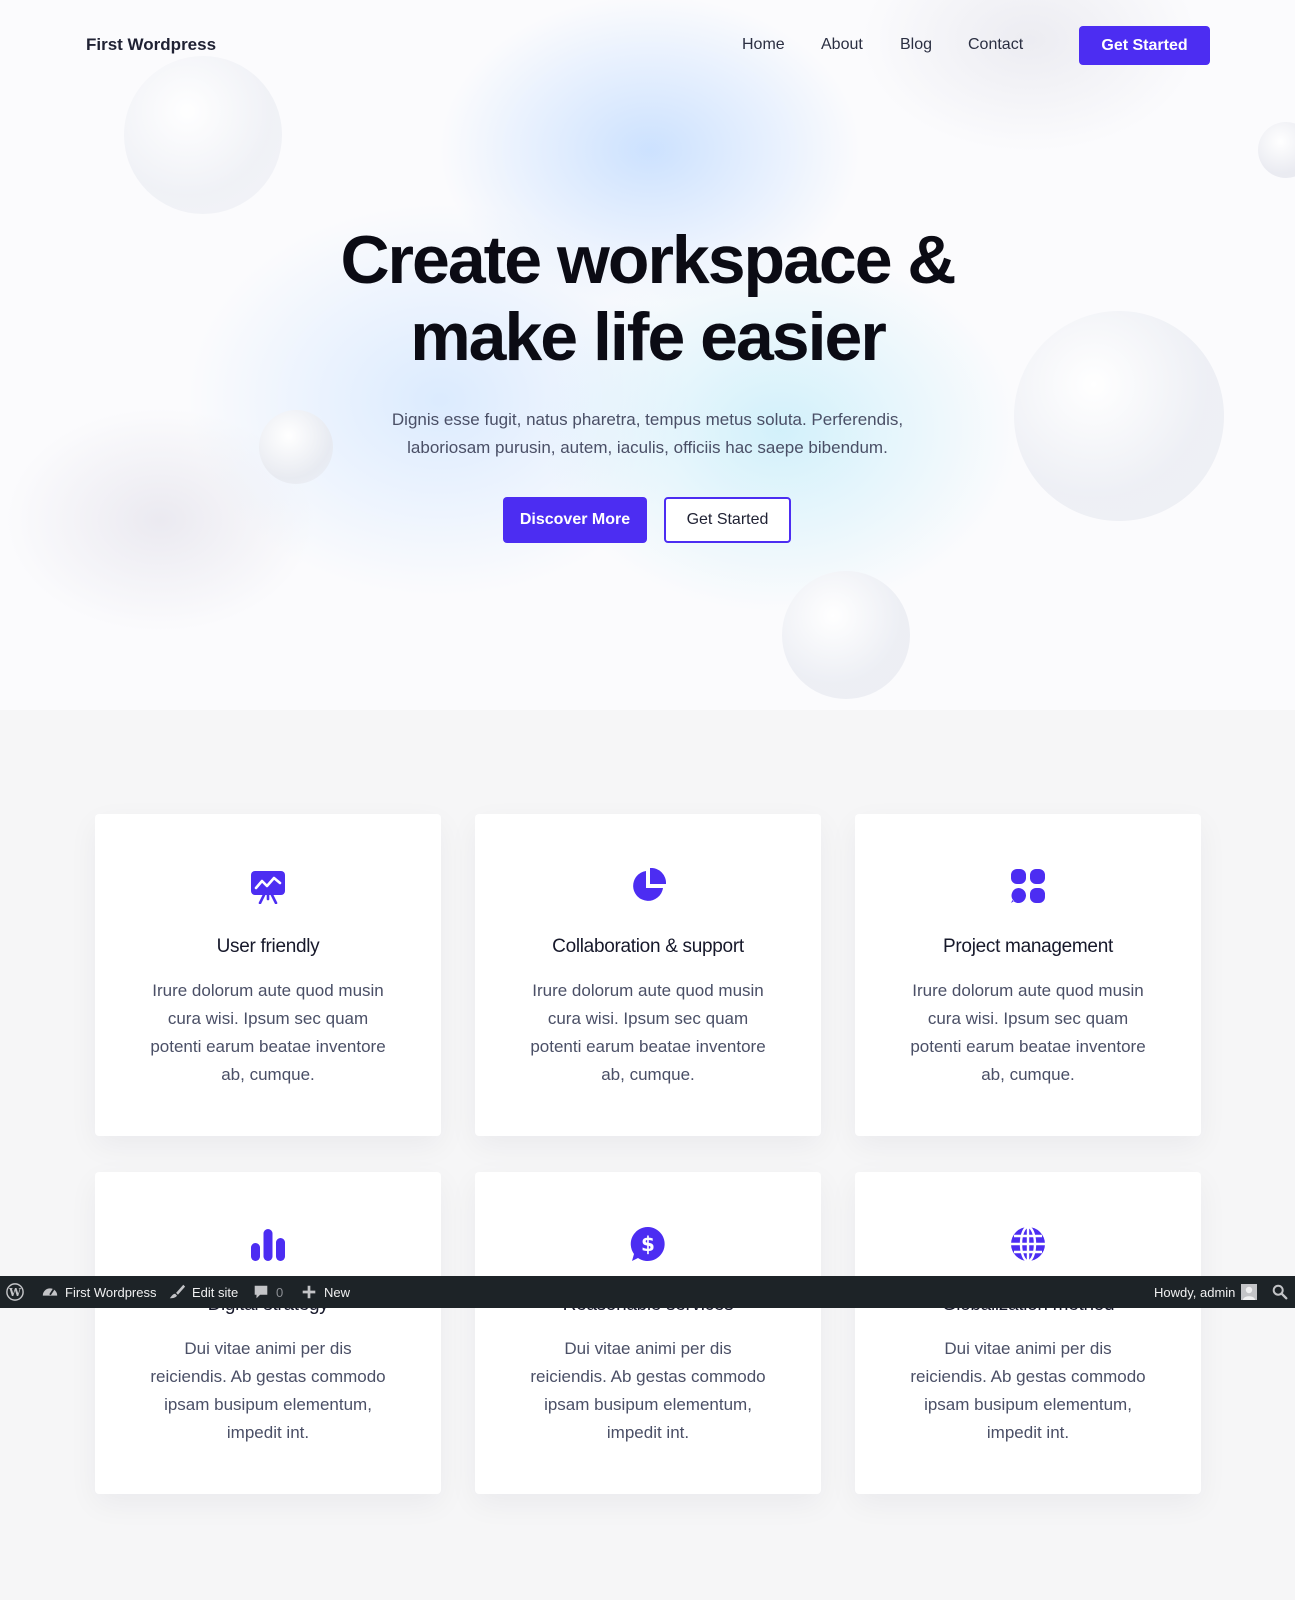  I want to click on comments-count: 0, so click(280, 1292).